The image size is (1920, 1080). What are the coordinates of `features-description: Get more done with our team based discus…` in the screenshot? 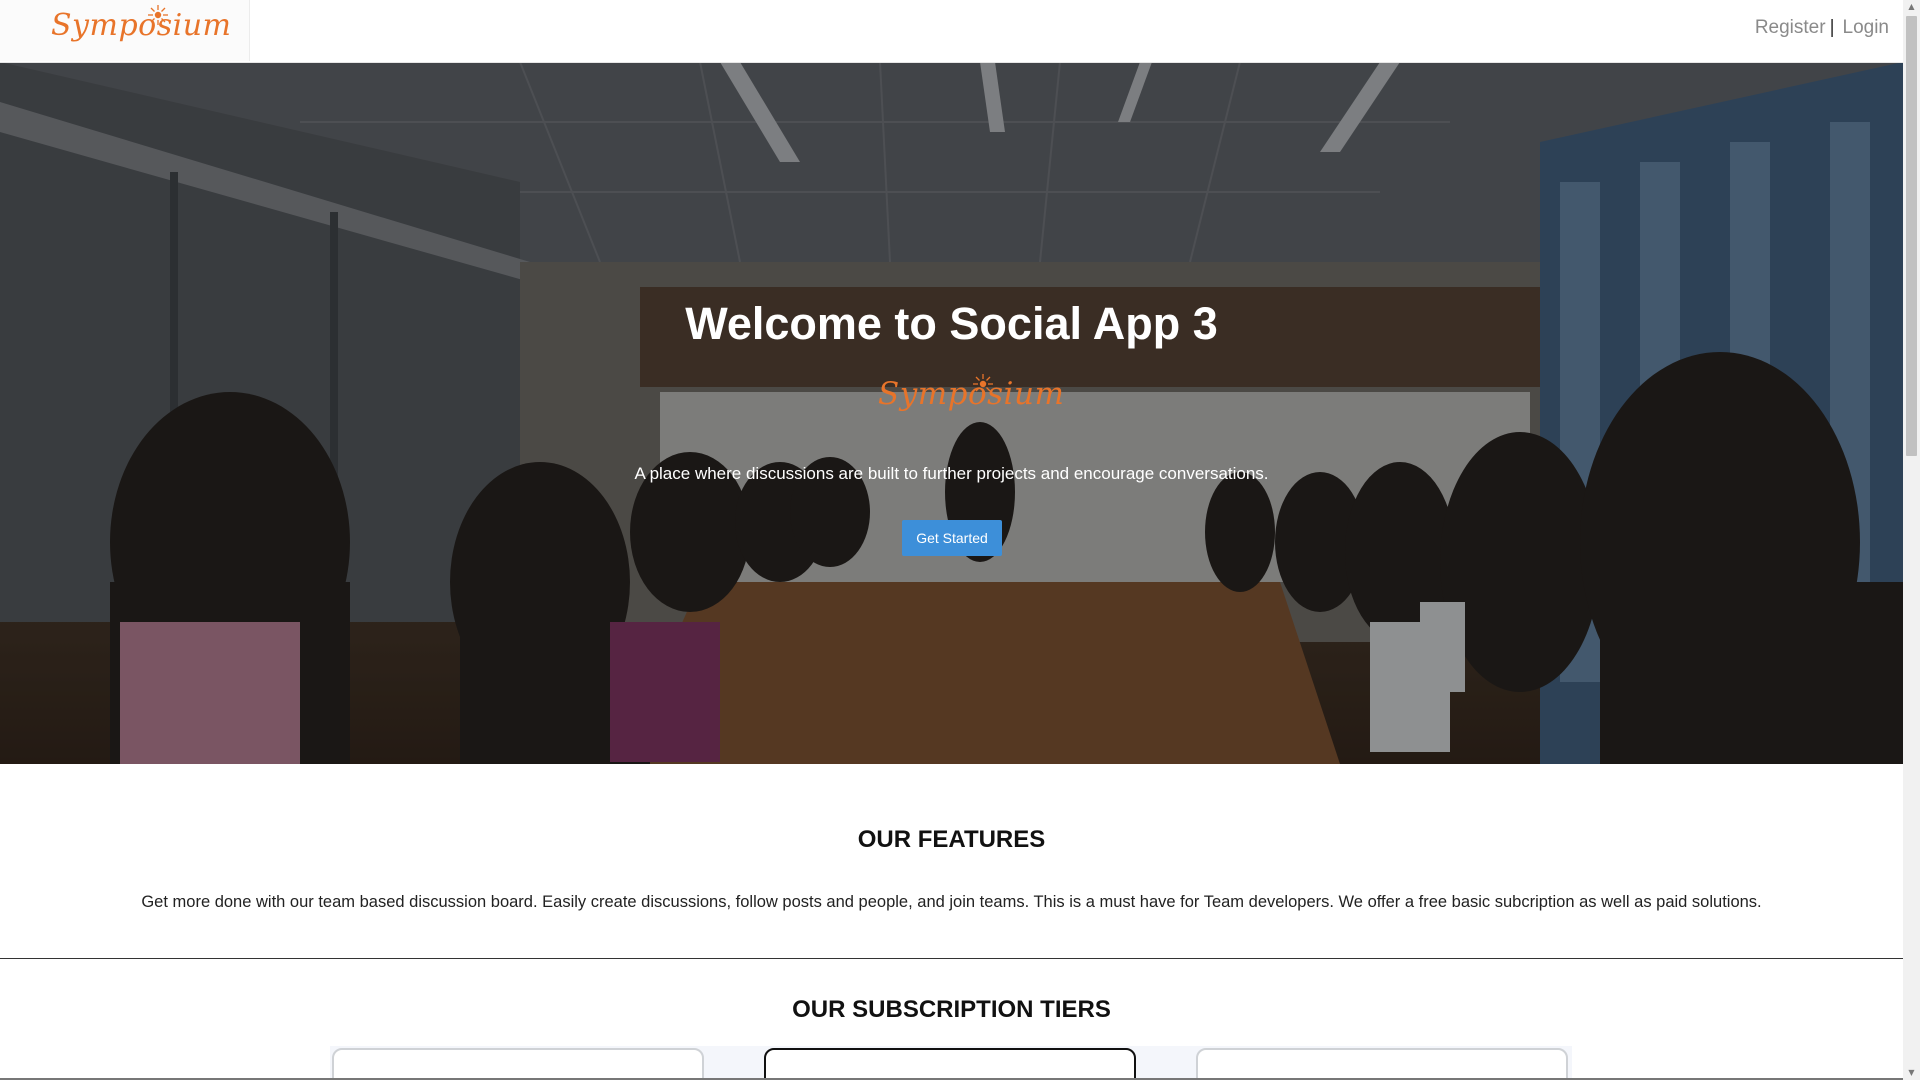 It's located at (951, 902).